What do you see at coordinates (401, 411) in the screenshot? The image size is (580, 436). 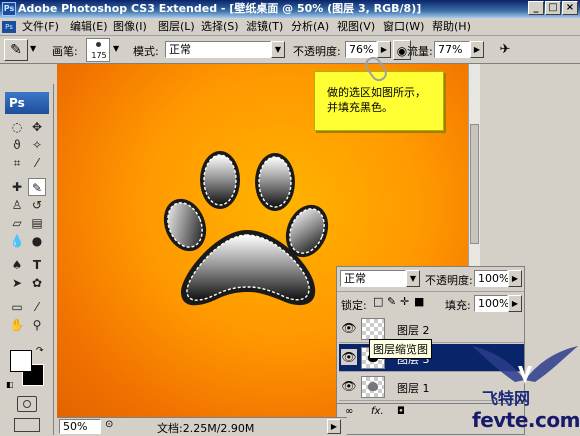 I see `layer-mask-icon: ◘` at bounding box center [401, 411].